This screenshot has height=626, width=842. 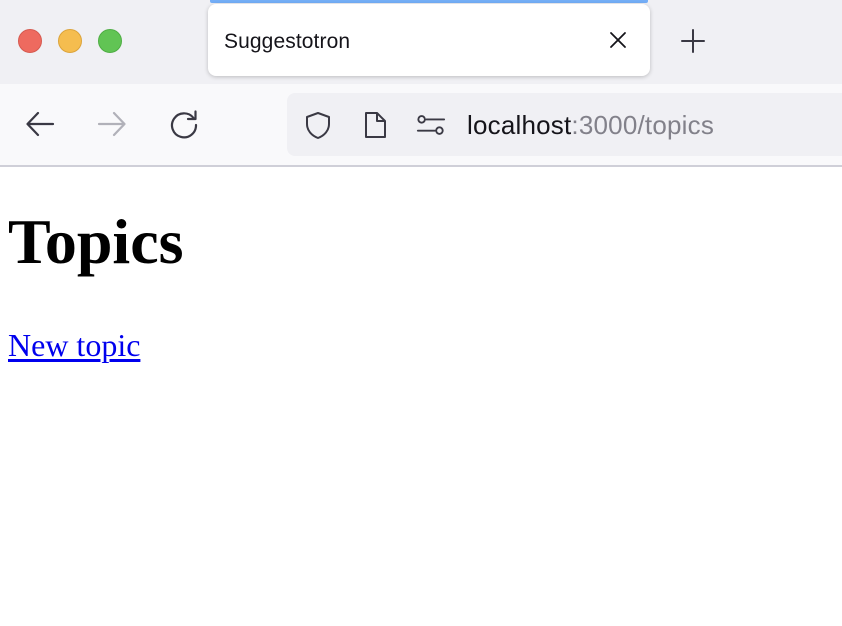 What do you see at coordinates (643, 125) in the screenshot?
I see `url-path: :3000/topics` at bounding box center [643, 125].